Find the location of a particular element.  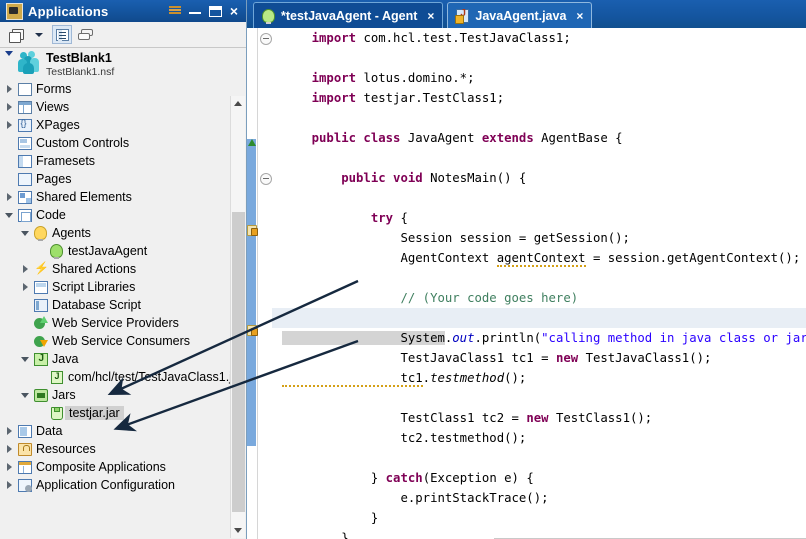

tree-item-web-service-consumers: Web Service Consumers is located at coordinates (115, 341).